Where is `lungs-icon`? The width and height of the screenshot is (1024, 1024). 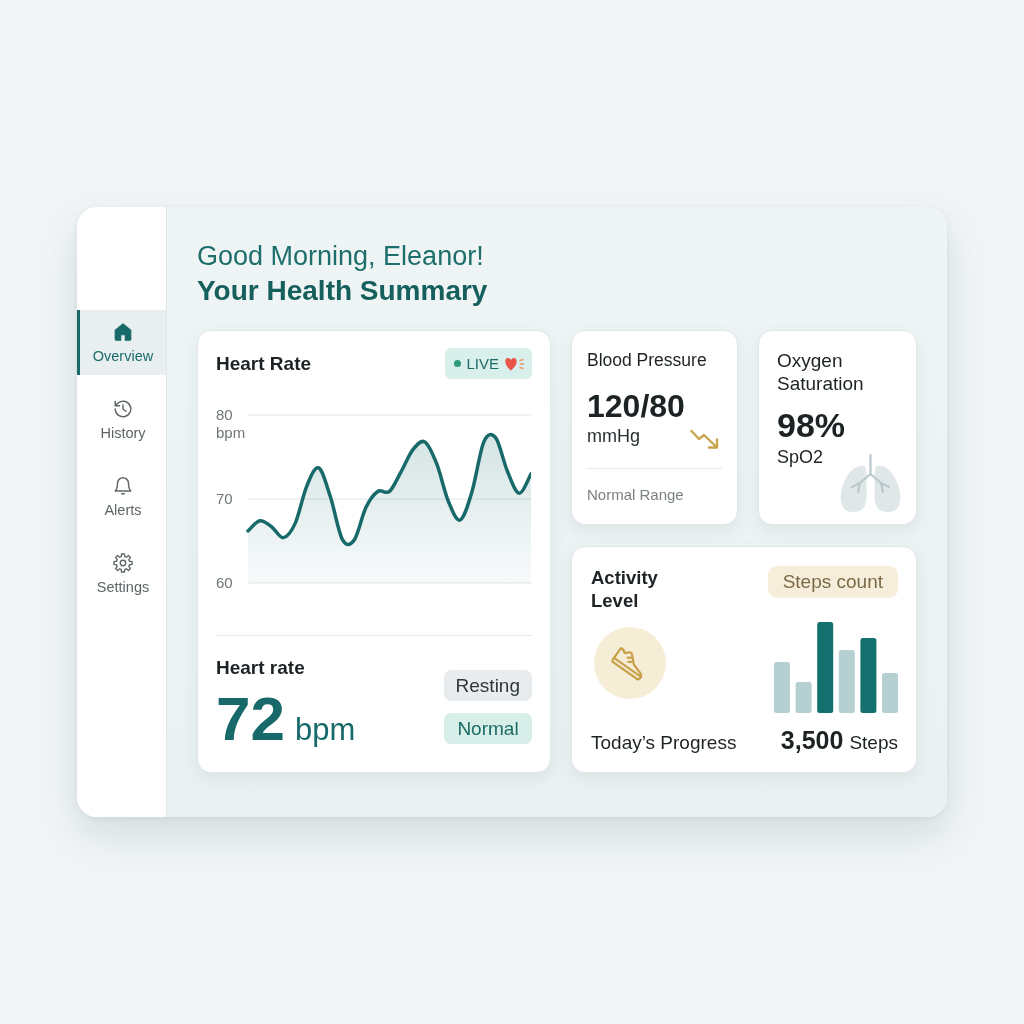 lungs-icon is located at coordinates (870, 483).